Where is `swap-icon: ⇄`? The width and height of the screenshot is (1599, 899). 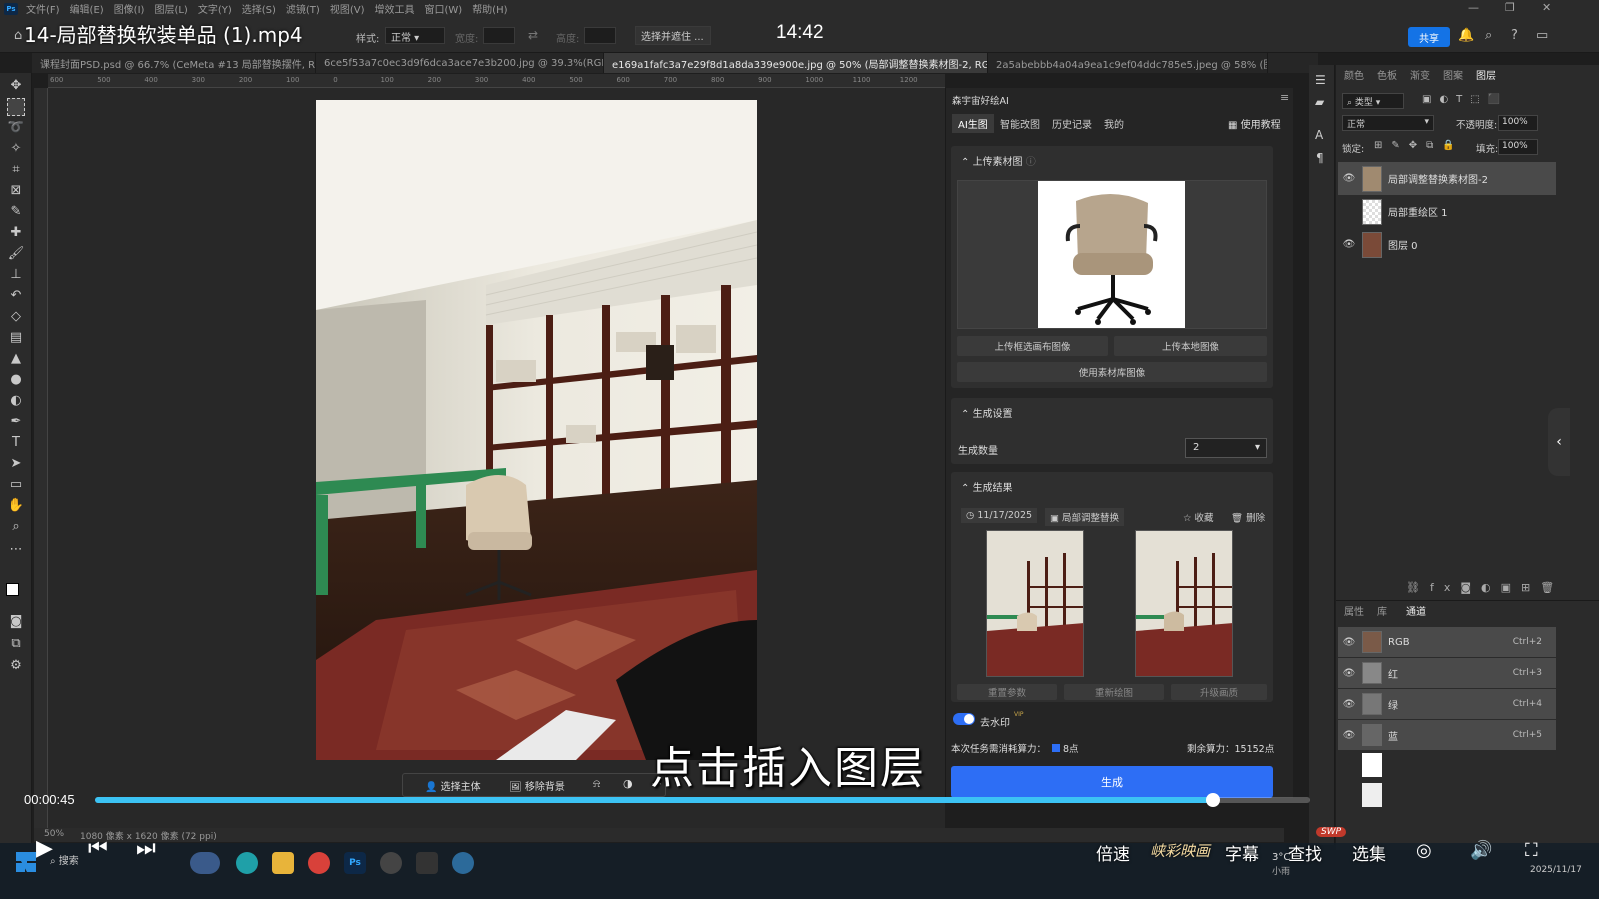 swap-icon: ⇄ is located at coordinates (533, 35).